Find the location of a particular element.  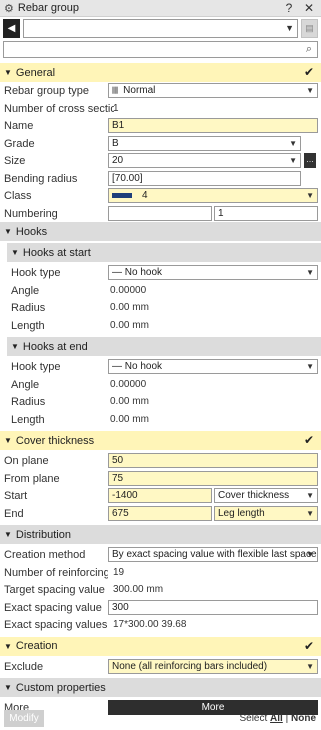

on-plane-field: 50 is located at coordinates (213, 460).